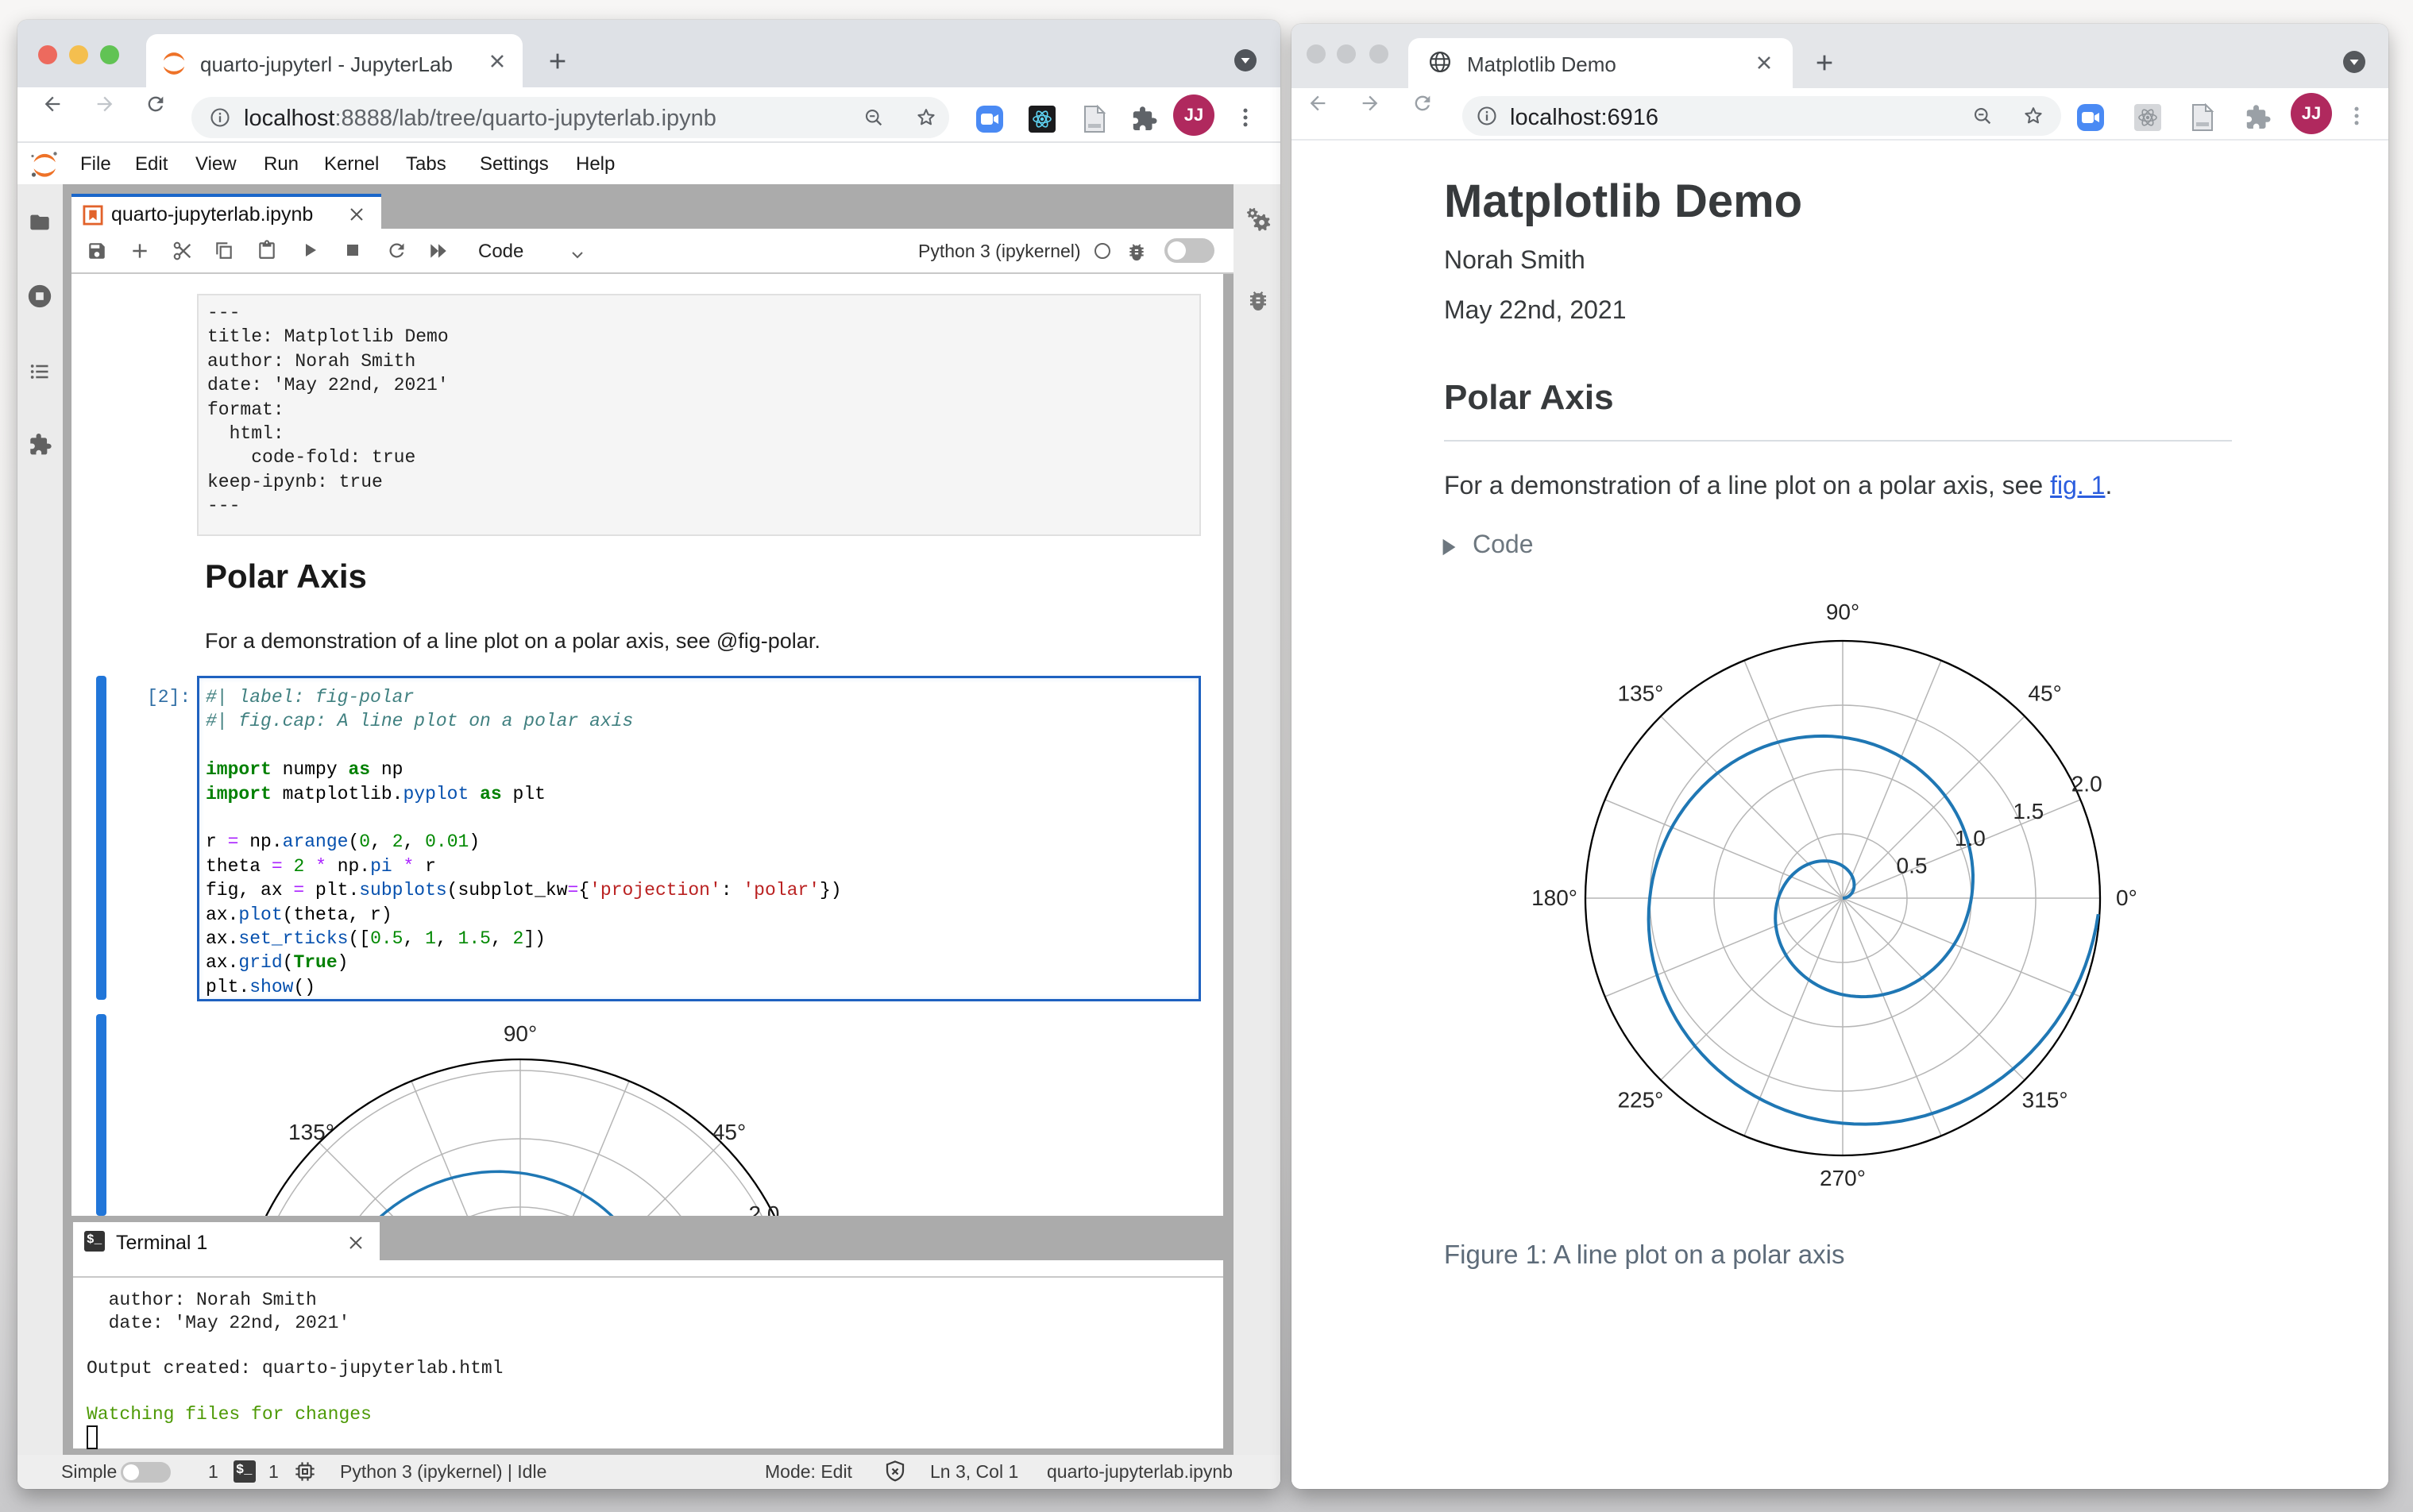  What do you see at coordinates (2045, 1100) in the screenshot?
I see `svg-text: 315°` at bounding box center [2045, 1100].